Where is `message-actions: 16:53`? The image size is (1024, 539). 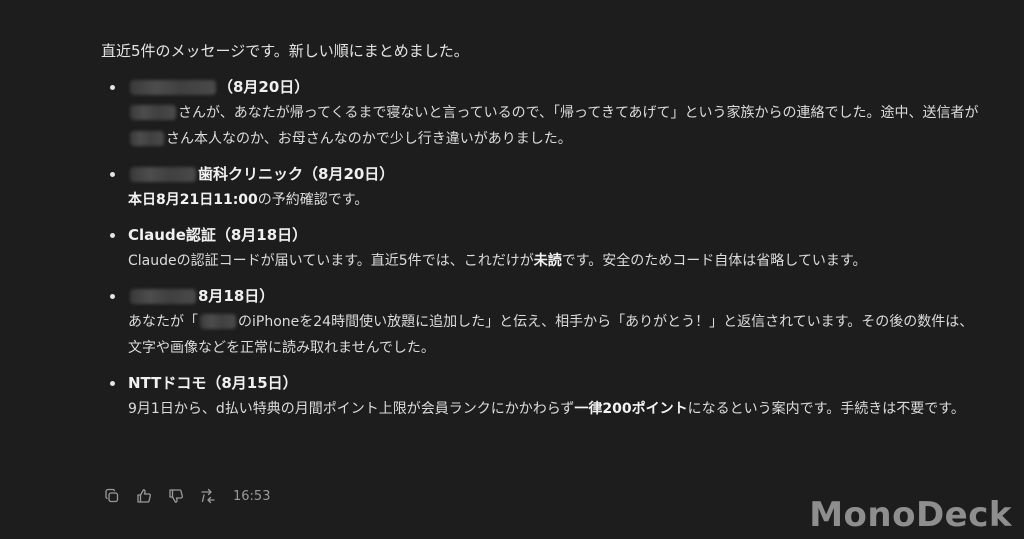
message-actions: 16:53 is located at coordinates (186, 496).